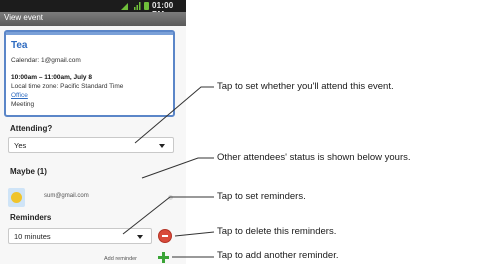 The width and height of the screenshot is (487, 264). I want to click on callout-reminders: Tap to set reminders., so click(261, 196).